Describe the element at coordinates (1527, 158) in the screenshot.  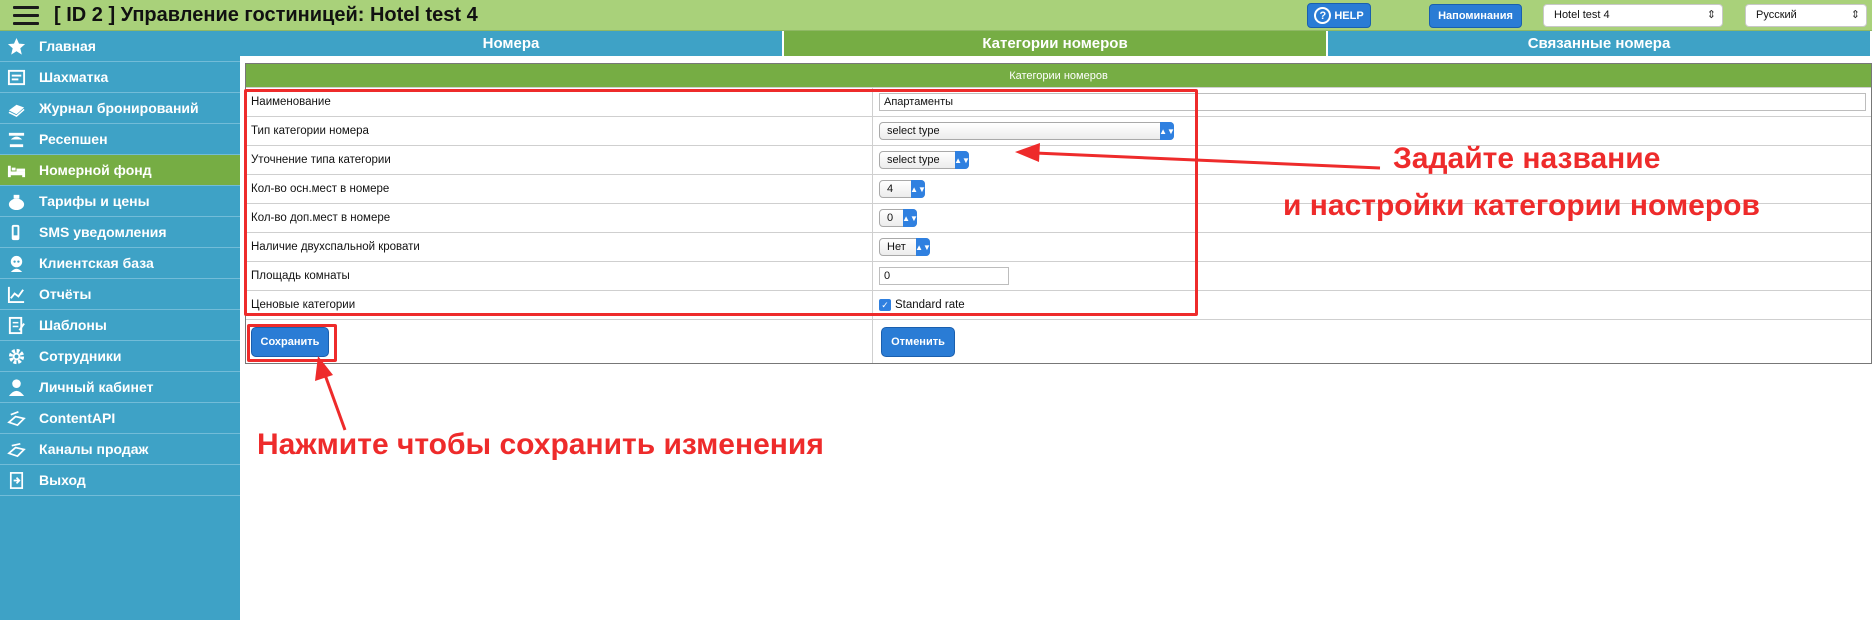
I see `annotation-set-name: Задайте название` at that location.